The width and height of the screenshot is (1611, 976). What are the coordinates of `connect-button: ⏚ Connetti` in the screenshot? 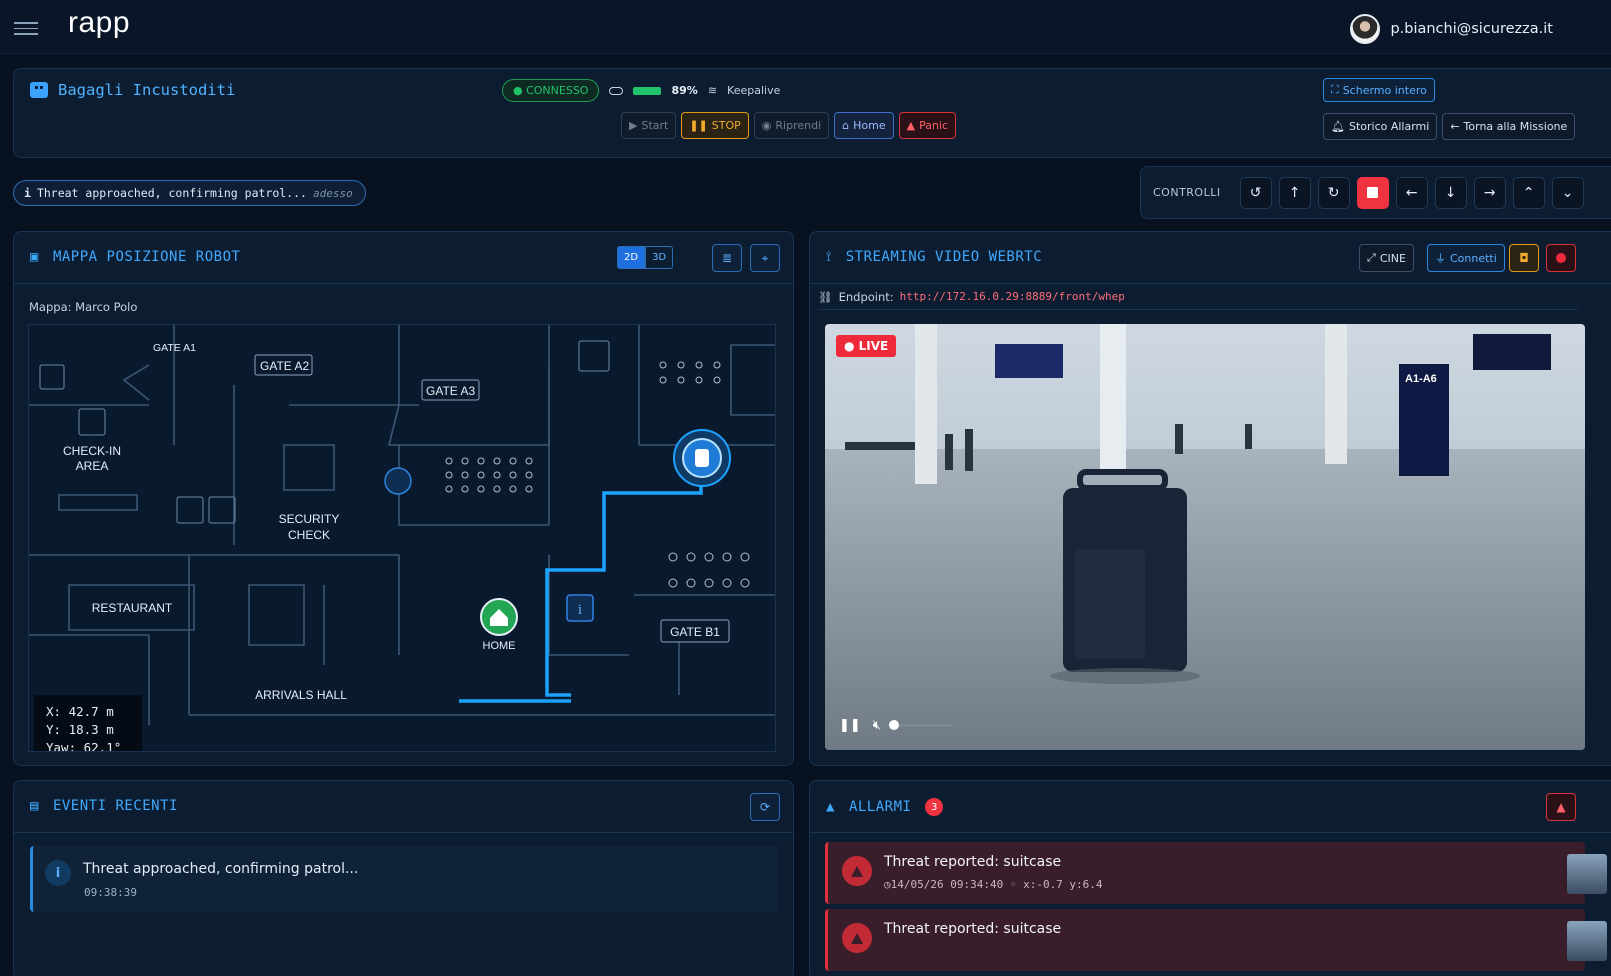 It's located at (1466, 258).